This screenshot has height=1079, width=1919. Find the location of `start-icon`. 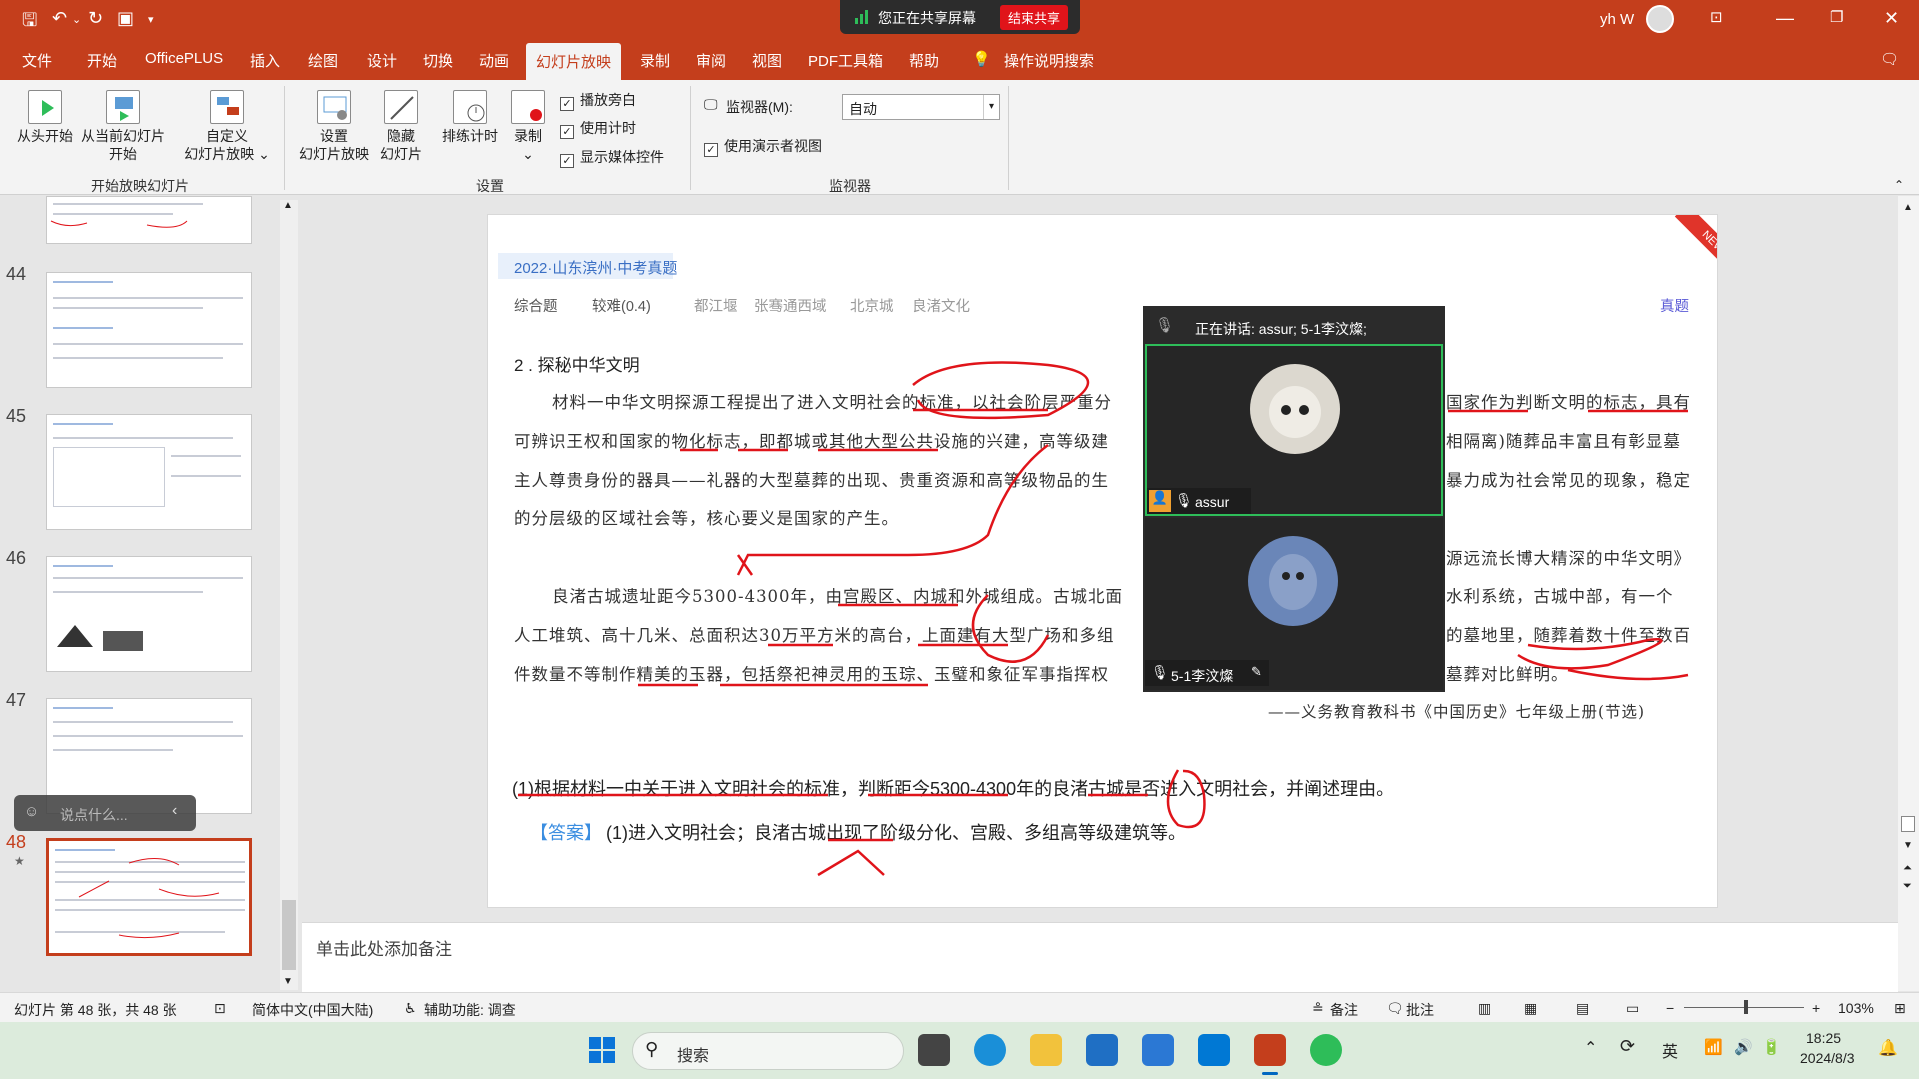

start-icon is located at coordinates (602, 1050).